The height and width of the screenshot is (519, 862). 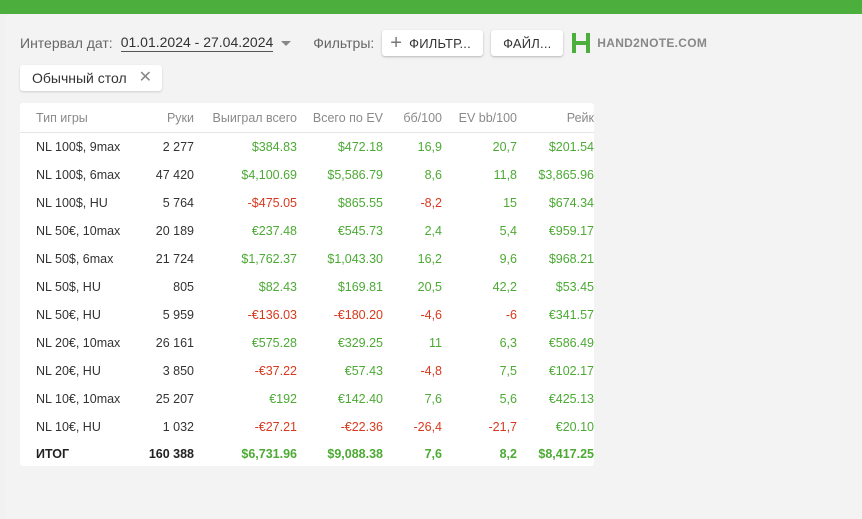 What do you see at coordinates (571, 343) in the screenshot?
I see `cell-rake: €586.49` at bounding box center [571, 343].